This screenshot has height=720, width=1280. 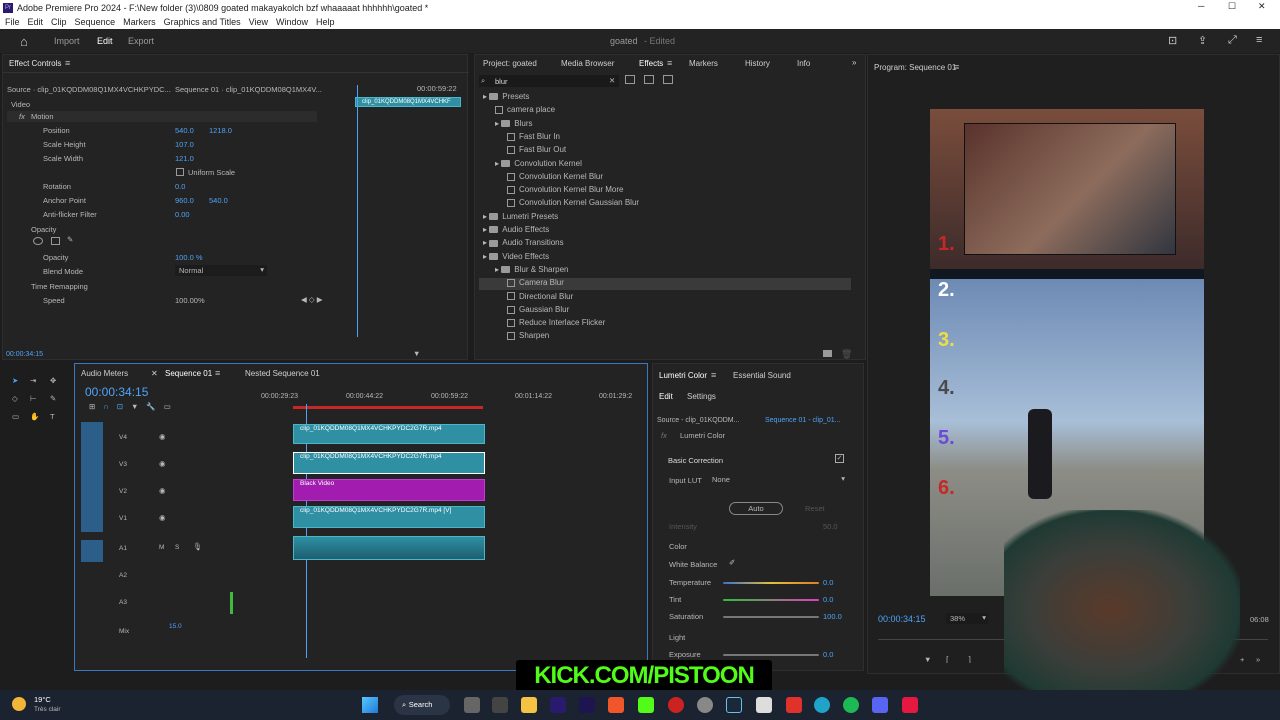 I want to click on track-v2-label: V2, so click(x=123, y=491).